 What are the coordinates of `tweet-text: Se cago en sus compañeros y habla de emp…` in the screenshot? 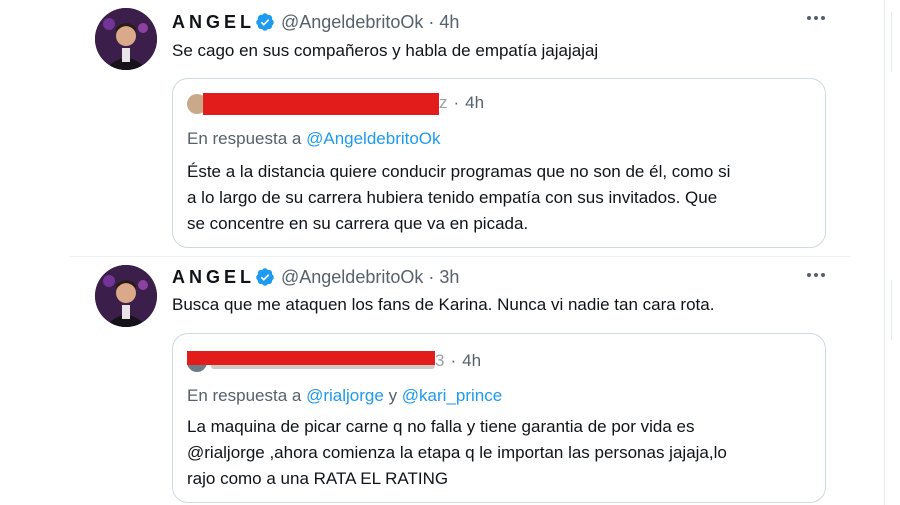 It's located at (385, 50).